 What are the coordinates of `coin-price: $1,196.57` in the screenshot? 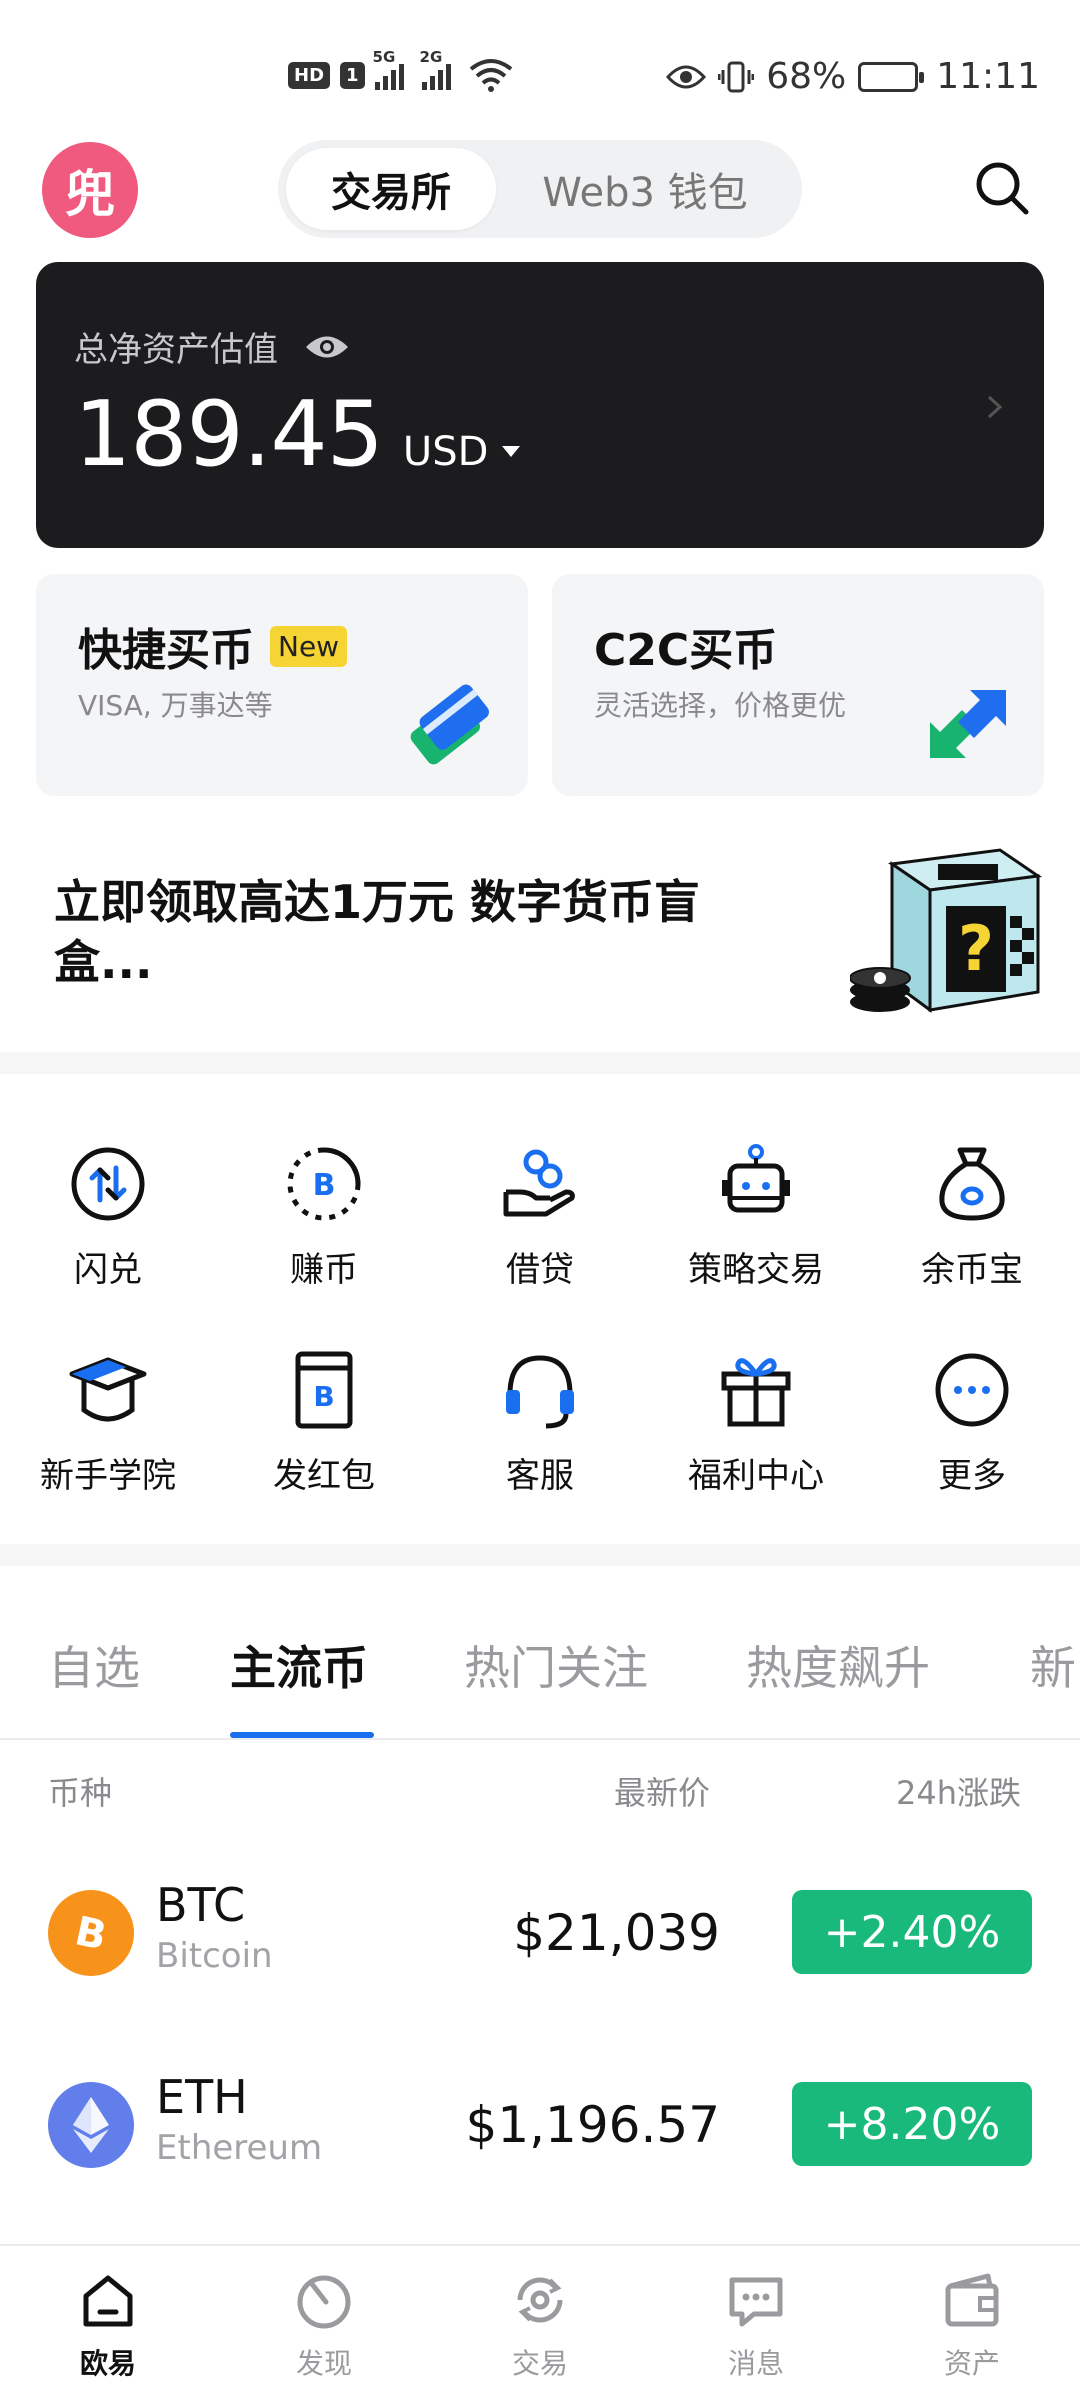 It's located at (592, 2125).